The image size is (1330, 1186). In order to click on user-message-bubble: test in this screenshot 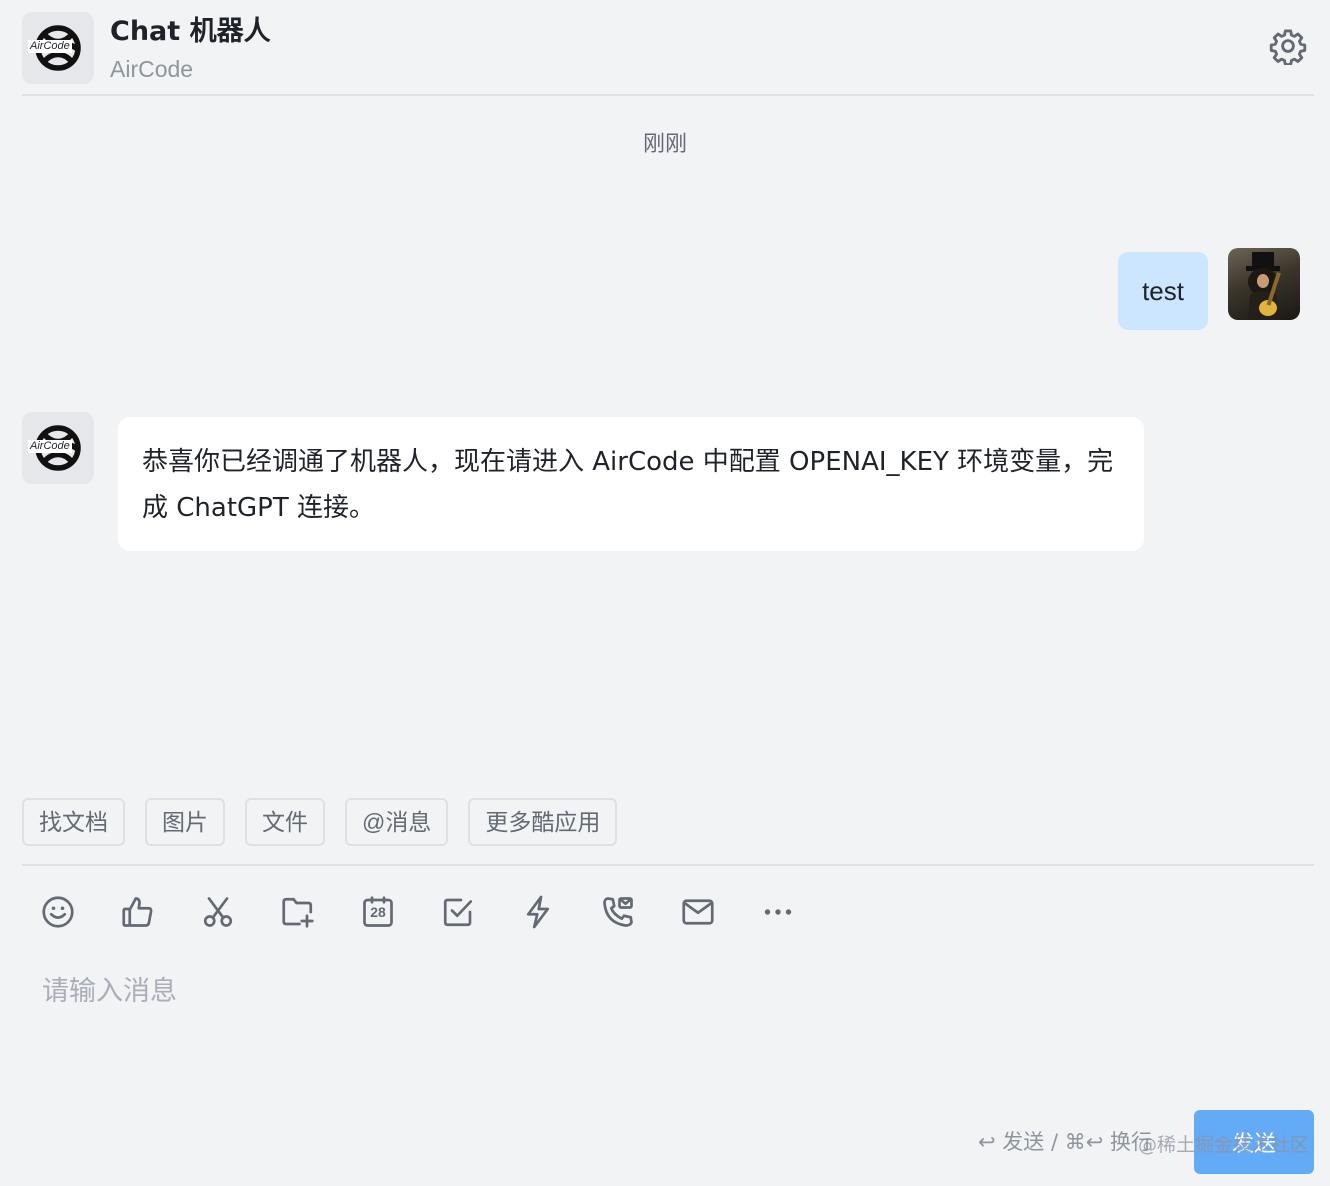, I will do `click(1163, 291)`.